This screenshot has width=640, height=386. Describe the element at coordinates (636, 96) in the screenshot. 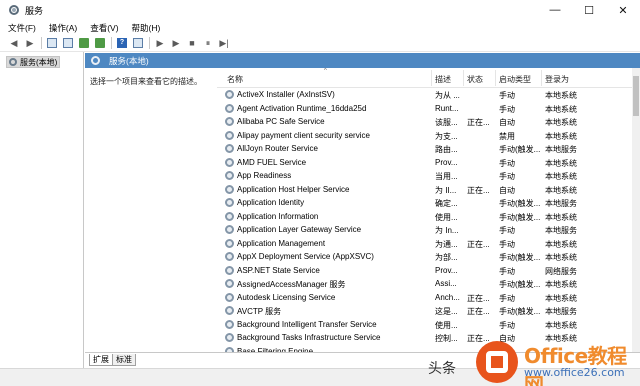

I see `scrollbar-thumb` at that location.